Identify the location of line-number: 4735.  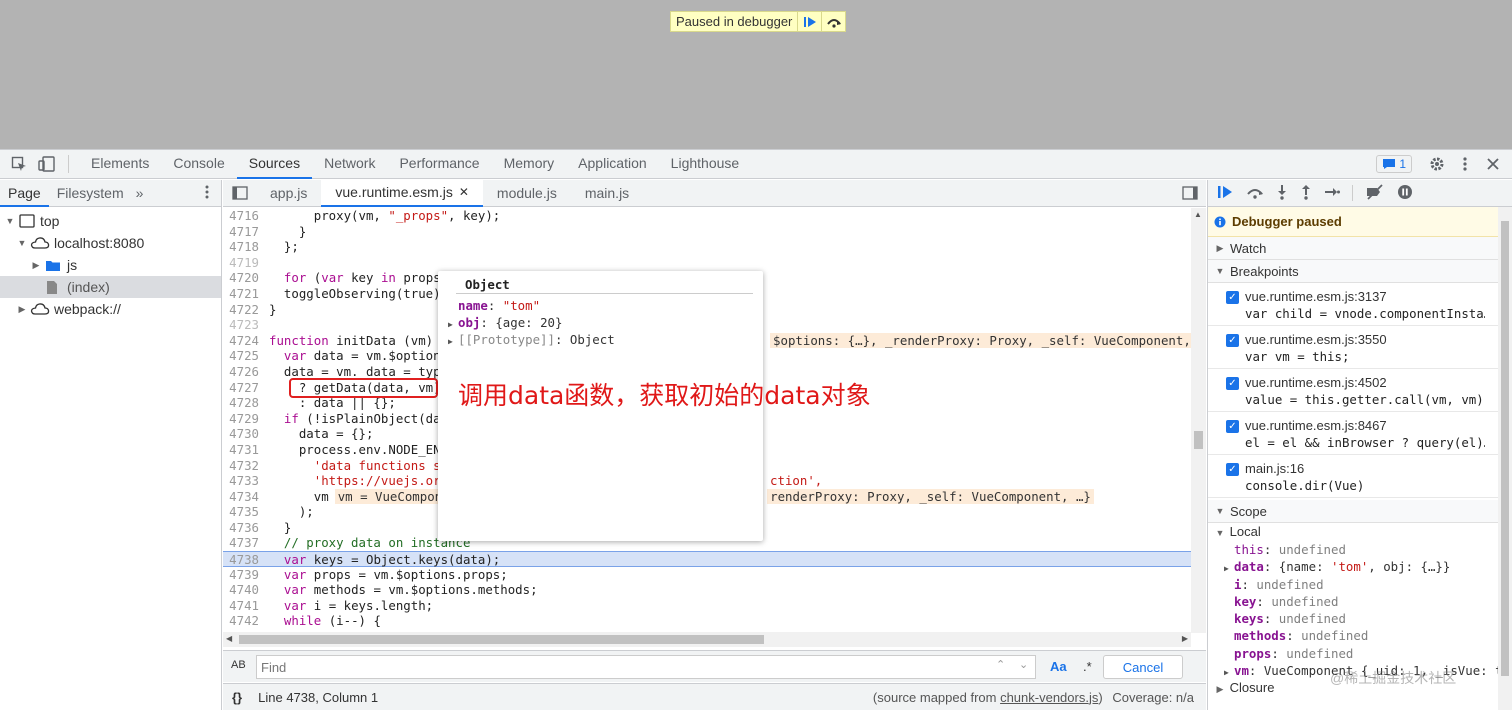
(244, 512).